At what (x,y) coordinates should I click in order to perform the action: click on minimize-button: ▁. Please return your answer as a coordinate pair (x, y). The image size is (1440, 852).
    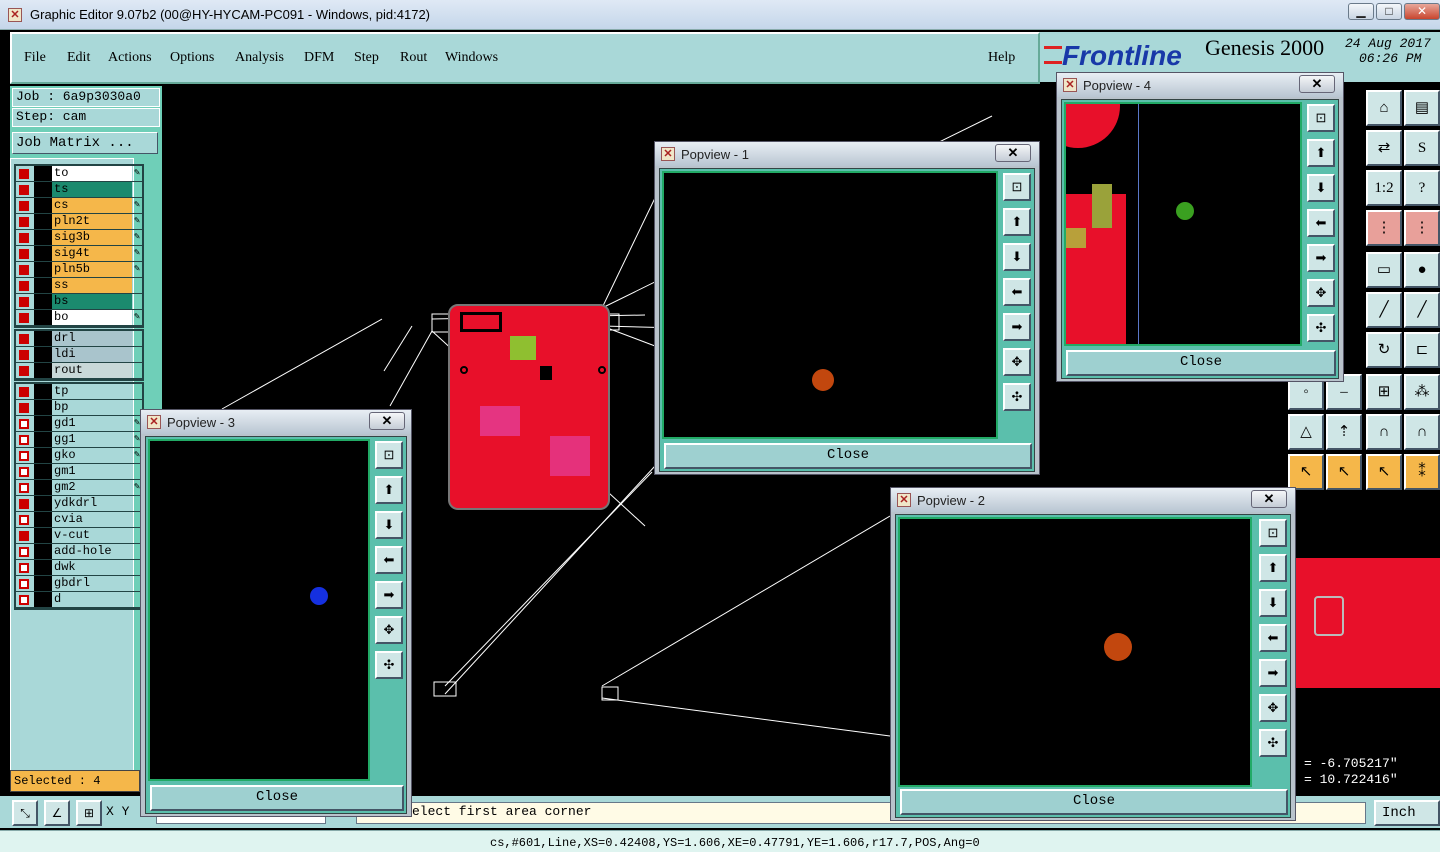
    Looking at the image, I should click on (1361, 11).